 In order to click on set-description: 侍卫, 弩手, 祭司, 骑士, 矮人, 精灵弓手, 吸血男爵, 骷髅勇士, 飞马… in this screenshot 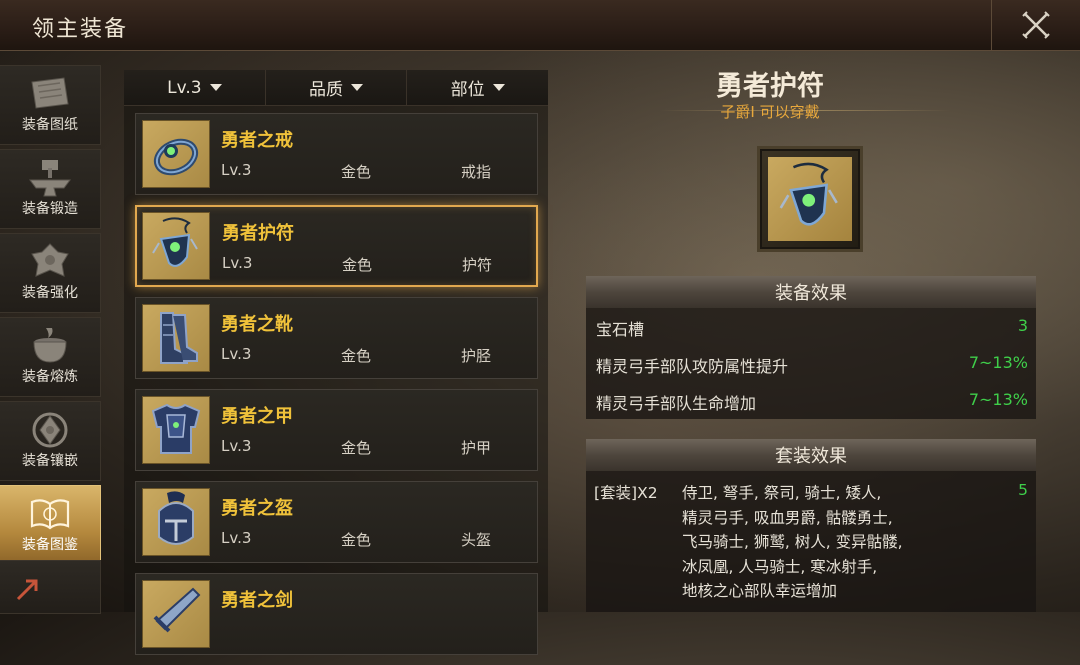, I will do `click(792, 542)`.